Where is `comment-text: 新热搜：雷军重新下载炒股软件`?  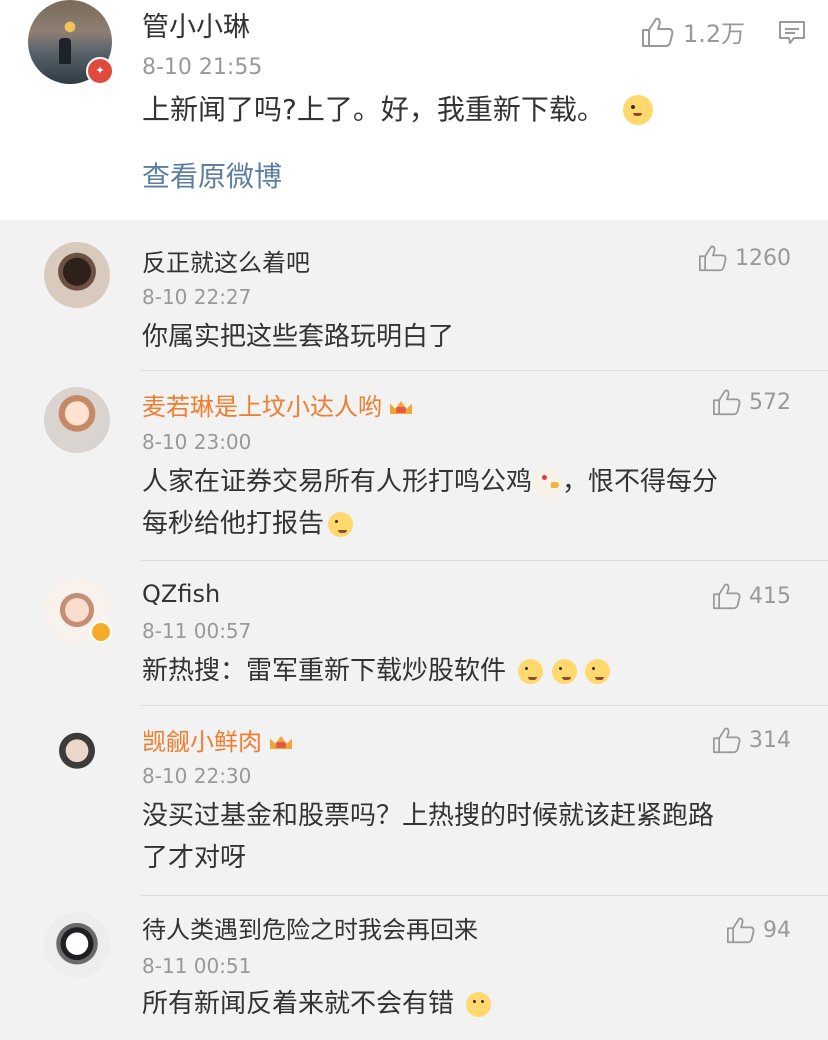 comment-text: 新热搜：雷军重新下载炒股软件 is located at coordinates (467, 671).